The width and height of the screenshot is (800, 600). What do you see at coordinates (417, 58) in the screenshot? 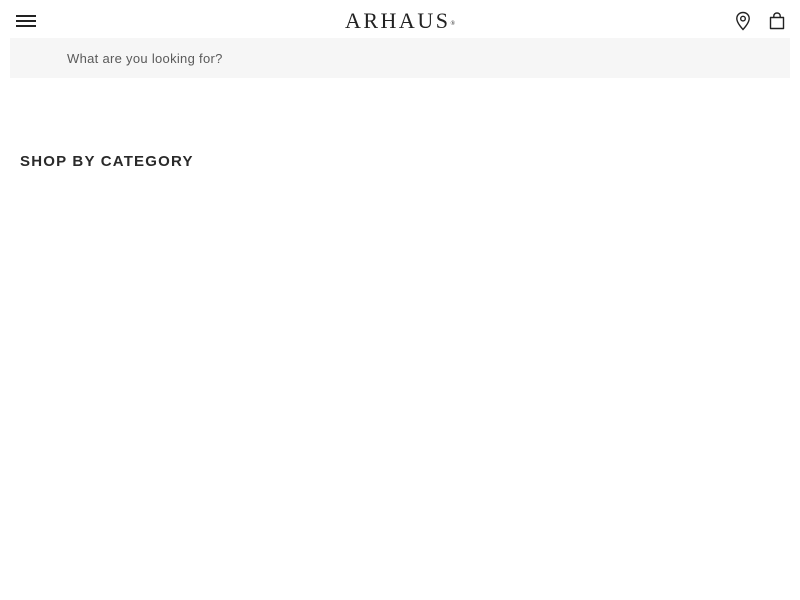
I see `search-input` at bounding box center [417, 58].